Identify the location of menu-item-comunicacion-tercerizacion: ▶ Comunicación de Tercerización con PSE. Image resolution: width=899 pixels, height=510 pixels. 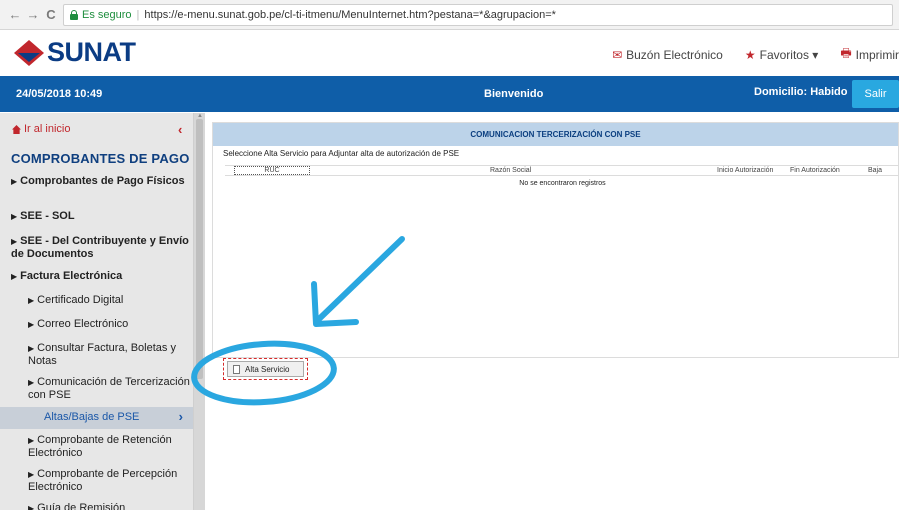
(109, 389).